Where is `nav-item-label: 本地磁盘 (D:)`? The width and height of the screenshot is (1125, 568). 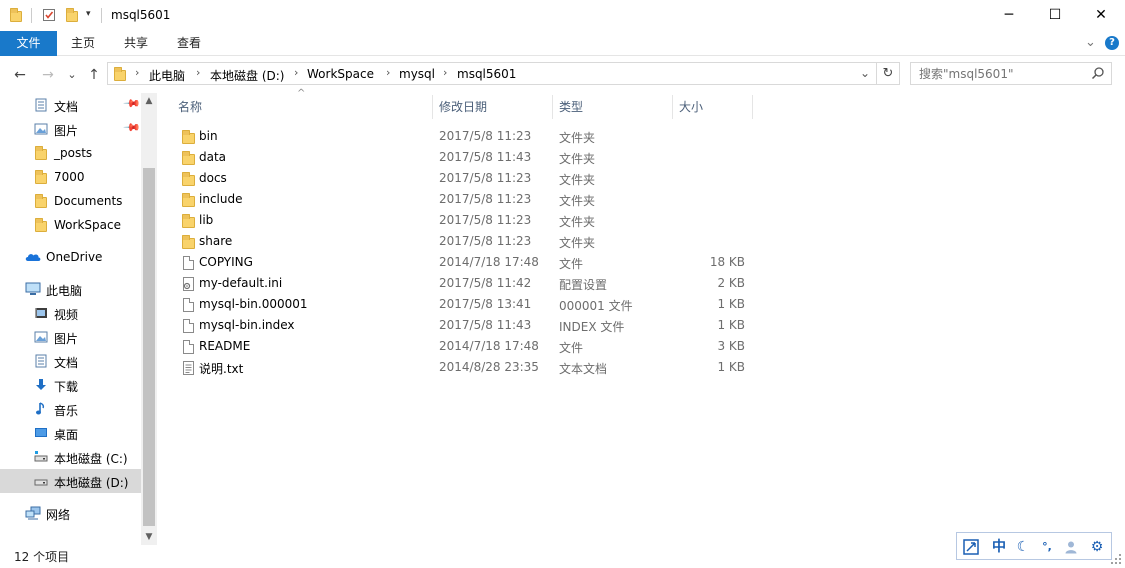 nav-item-label: 本地磁盘 (D:) is located at coordinates (91, 483).